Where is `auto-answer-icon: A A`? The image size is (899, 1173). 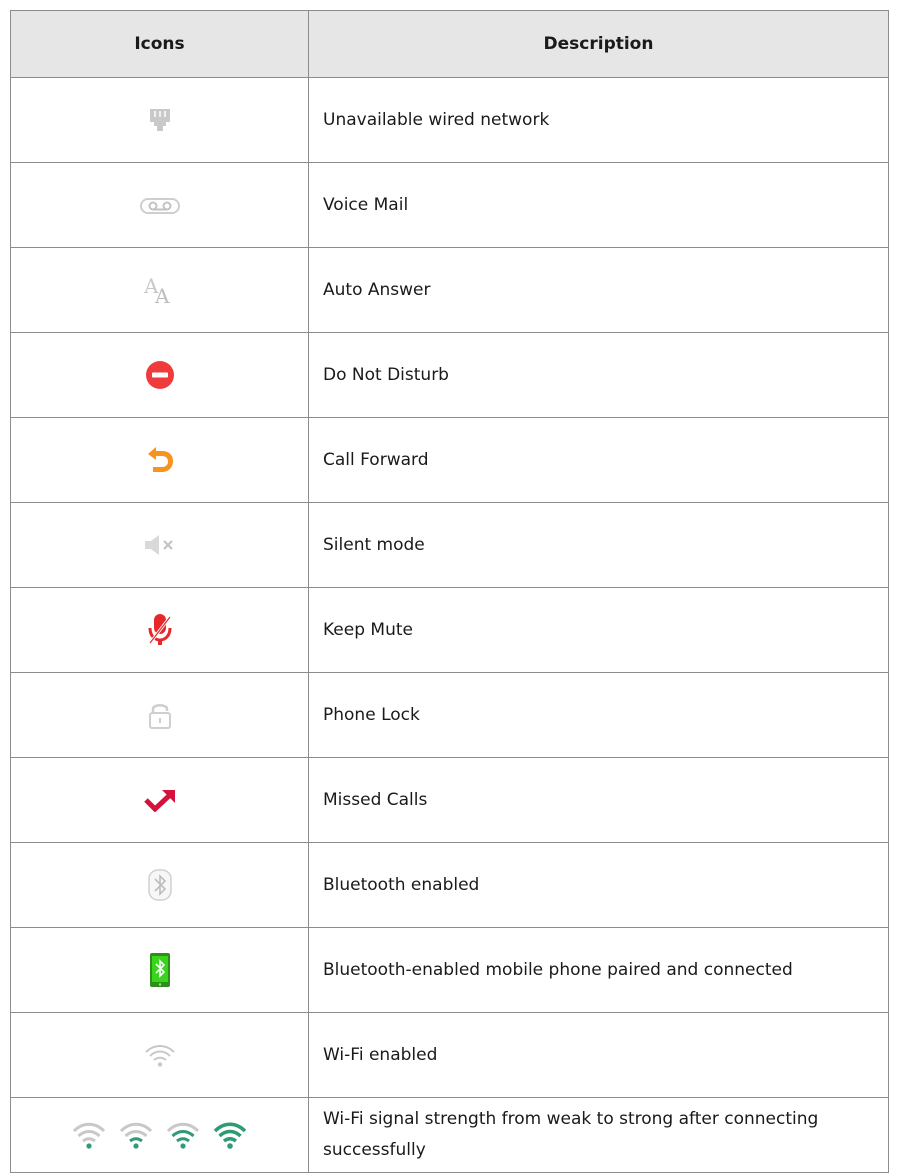
auto-answer-icon: A A is located at coordinates (156, 290).